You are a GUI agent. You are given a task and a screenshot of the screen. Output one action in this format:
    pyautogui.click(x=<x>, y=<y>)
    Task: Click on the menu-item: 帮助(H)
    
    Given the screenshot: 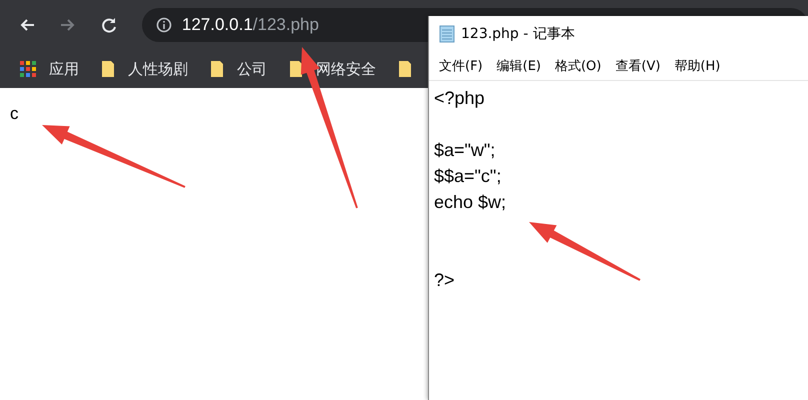 What is the action you would take?
    pyautogui.click(x=697, y=66)
    